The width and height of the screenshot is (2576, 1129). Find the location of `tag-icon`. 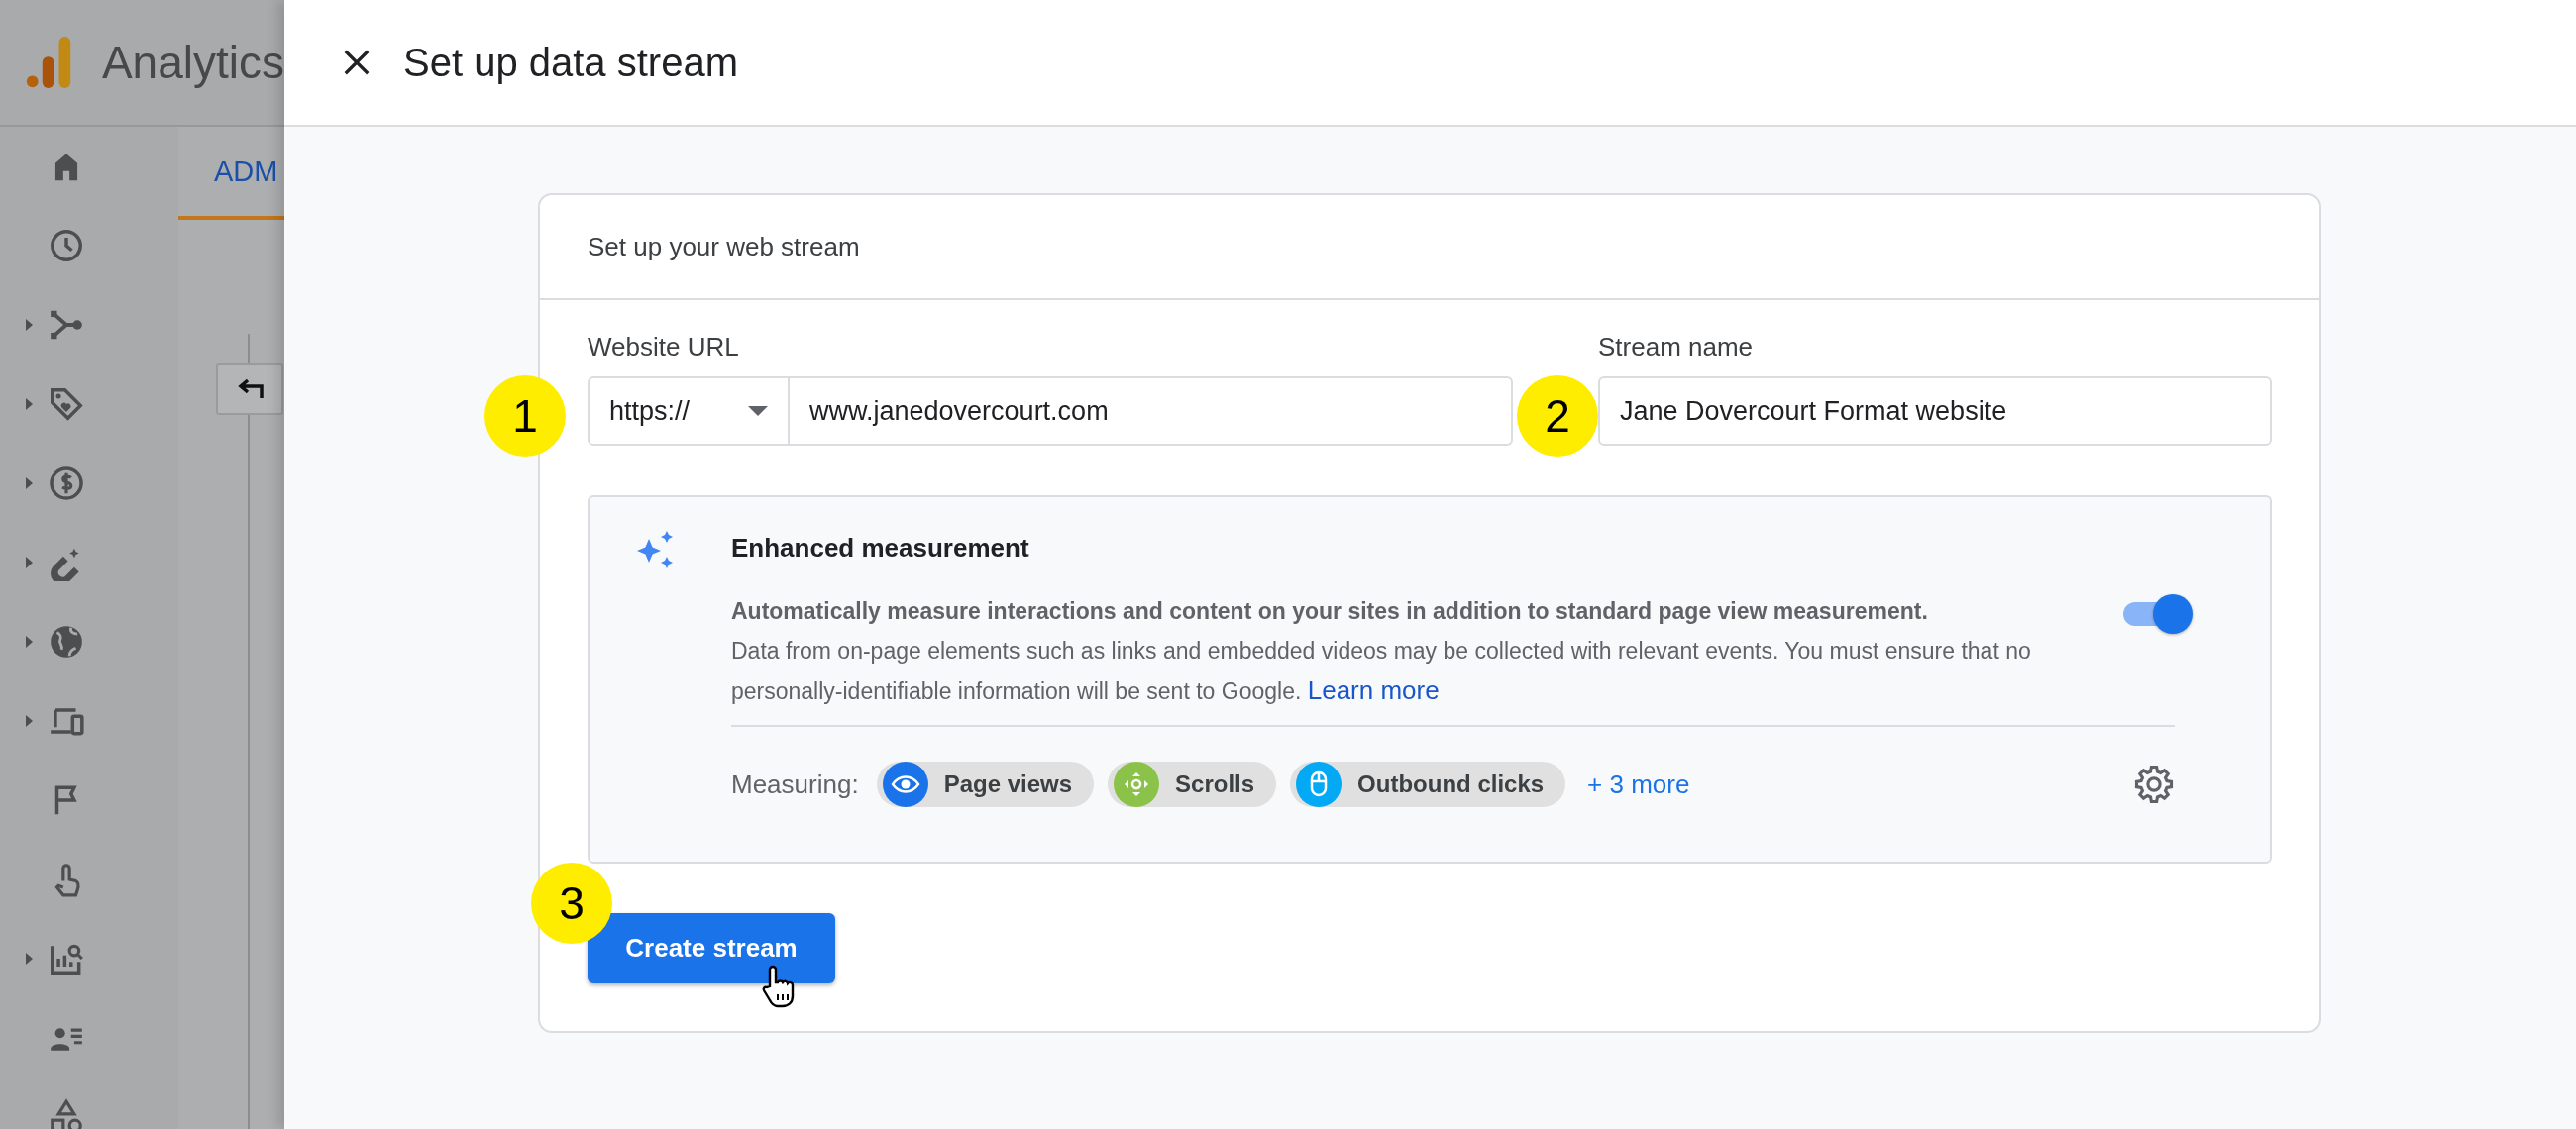

tag-icon is located at coordinates (66, 404).